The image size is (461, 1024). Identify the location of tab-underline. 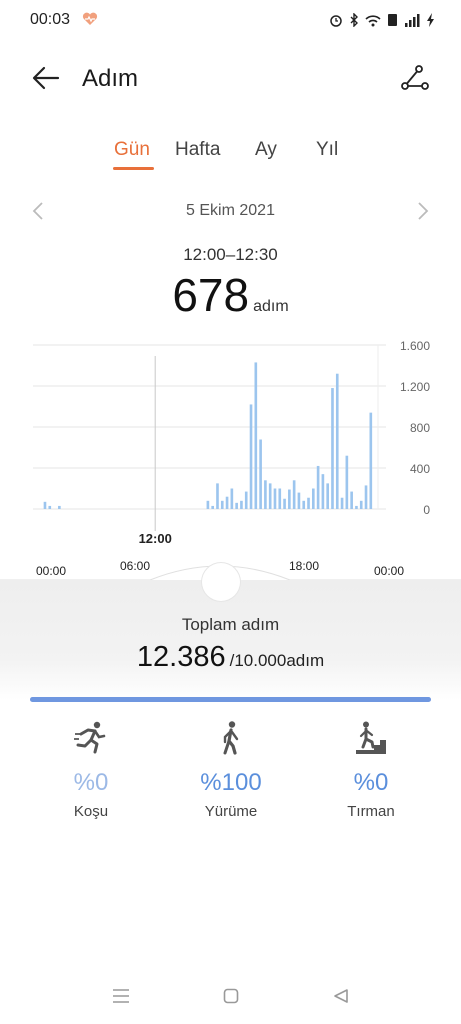
(133, 168).